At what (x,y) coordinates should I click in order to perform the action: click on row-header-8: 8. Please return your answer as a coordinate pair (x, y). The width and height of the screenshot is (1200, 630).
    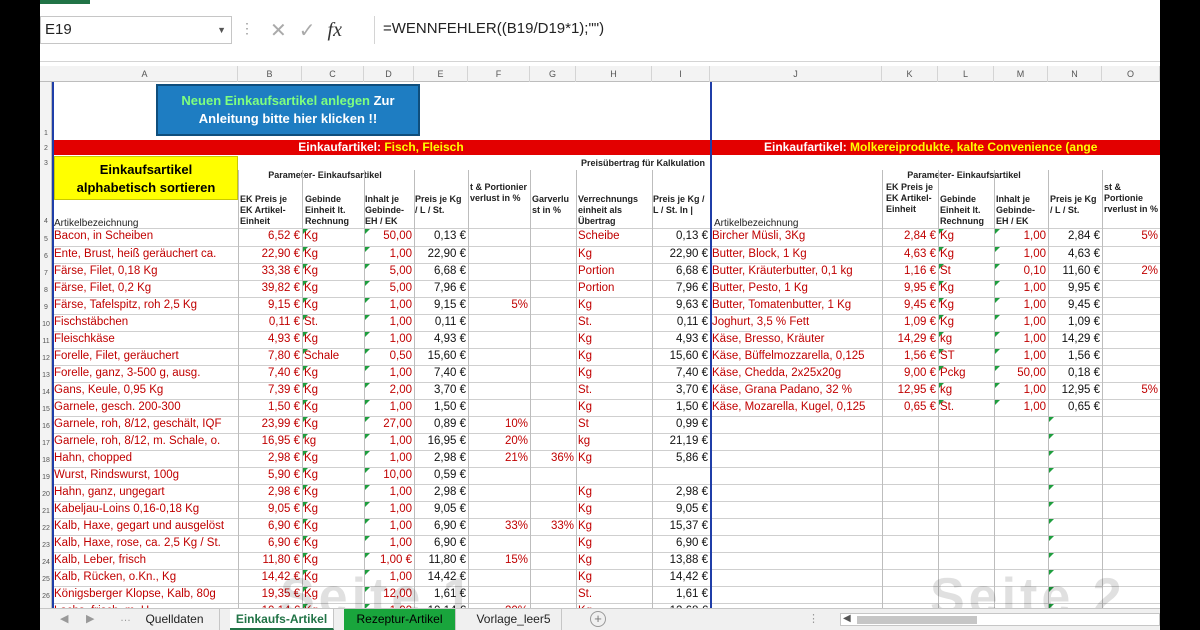
    Looking at the image, I should click on (46, 290).